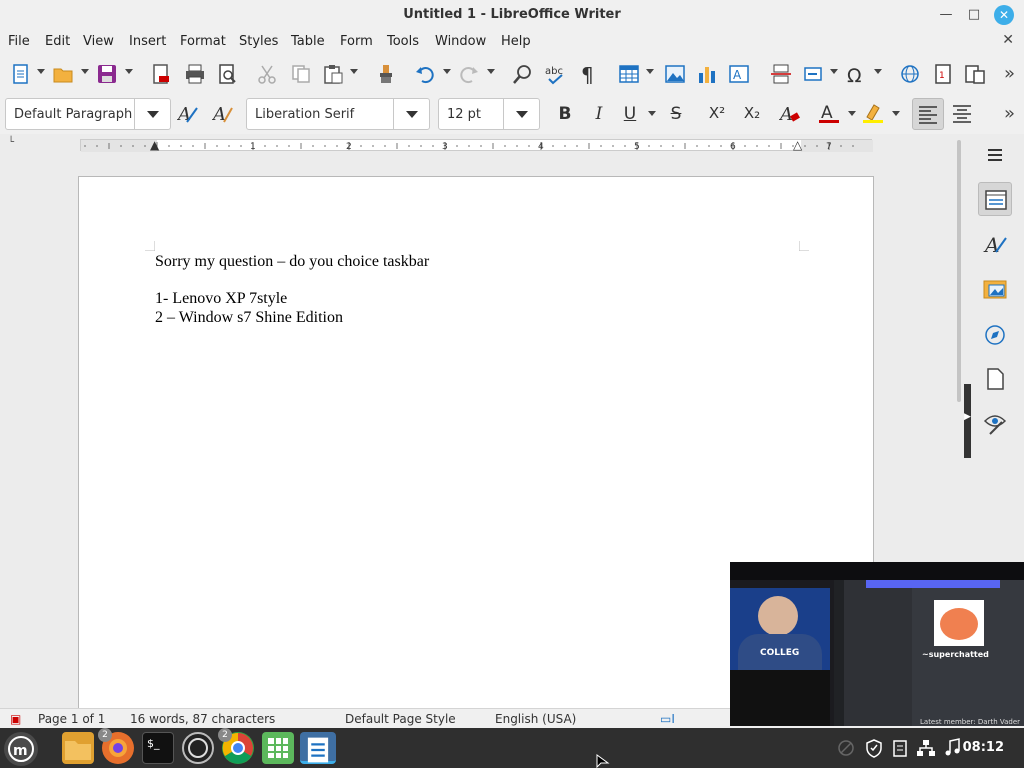 This screenshot has height=768, width=1024. I want to click on close-document-icon: ✕, so click(1008, 40).